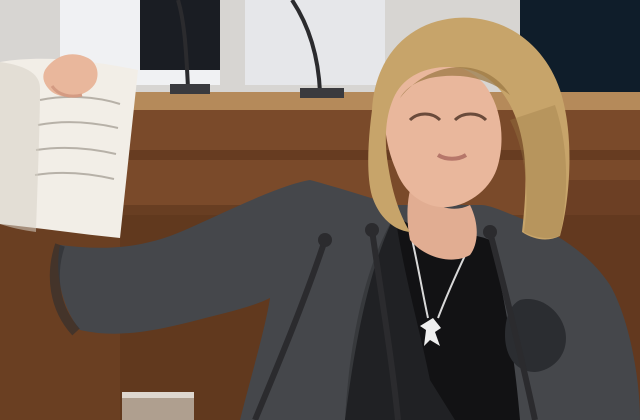 The width and height of the screenshot is (640, 420). What do you see at coordinates (315, 42) in the screenshot?
I see `background-person-light` at bounding box center [315, 42].